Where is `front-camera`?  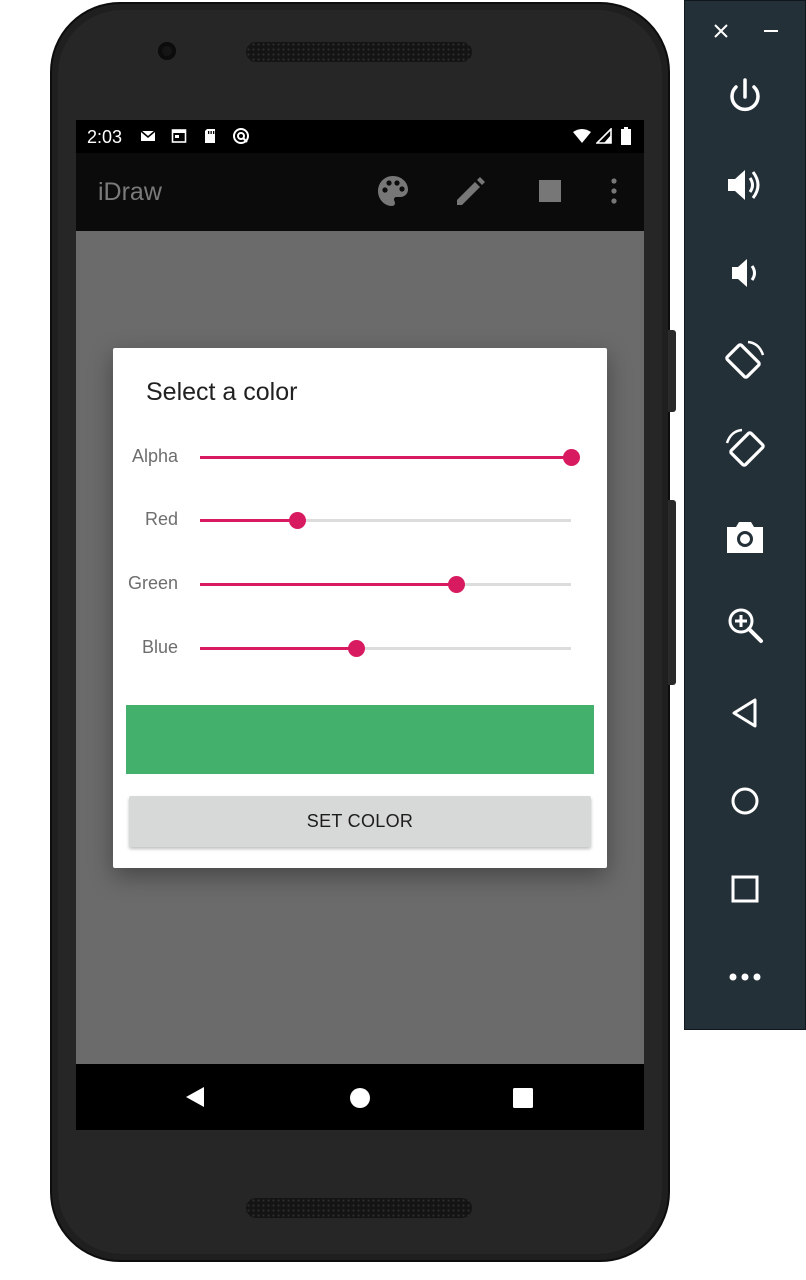
front-camera is located at coordinates (167, 51).